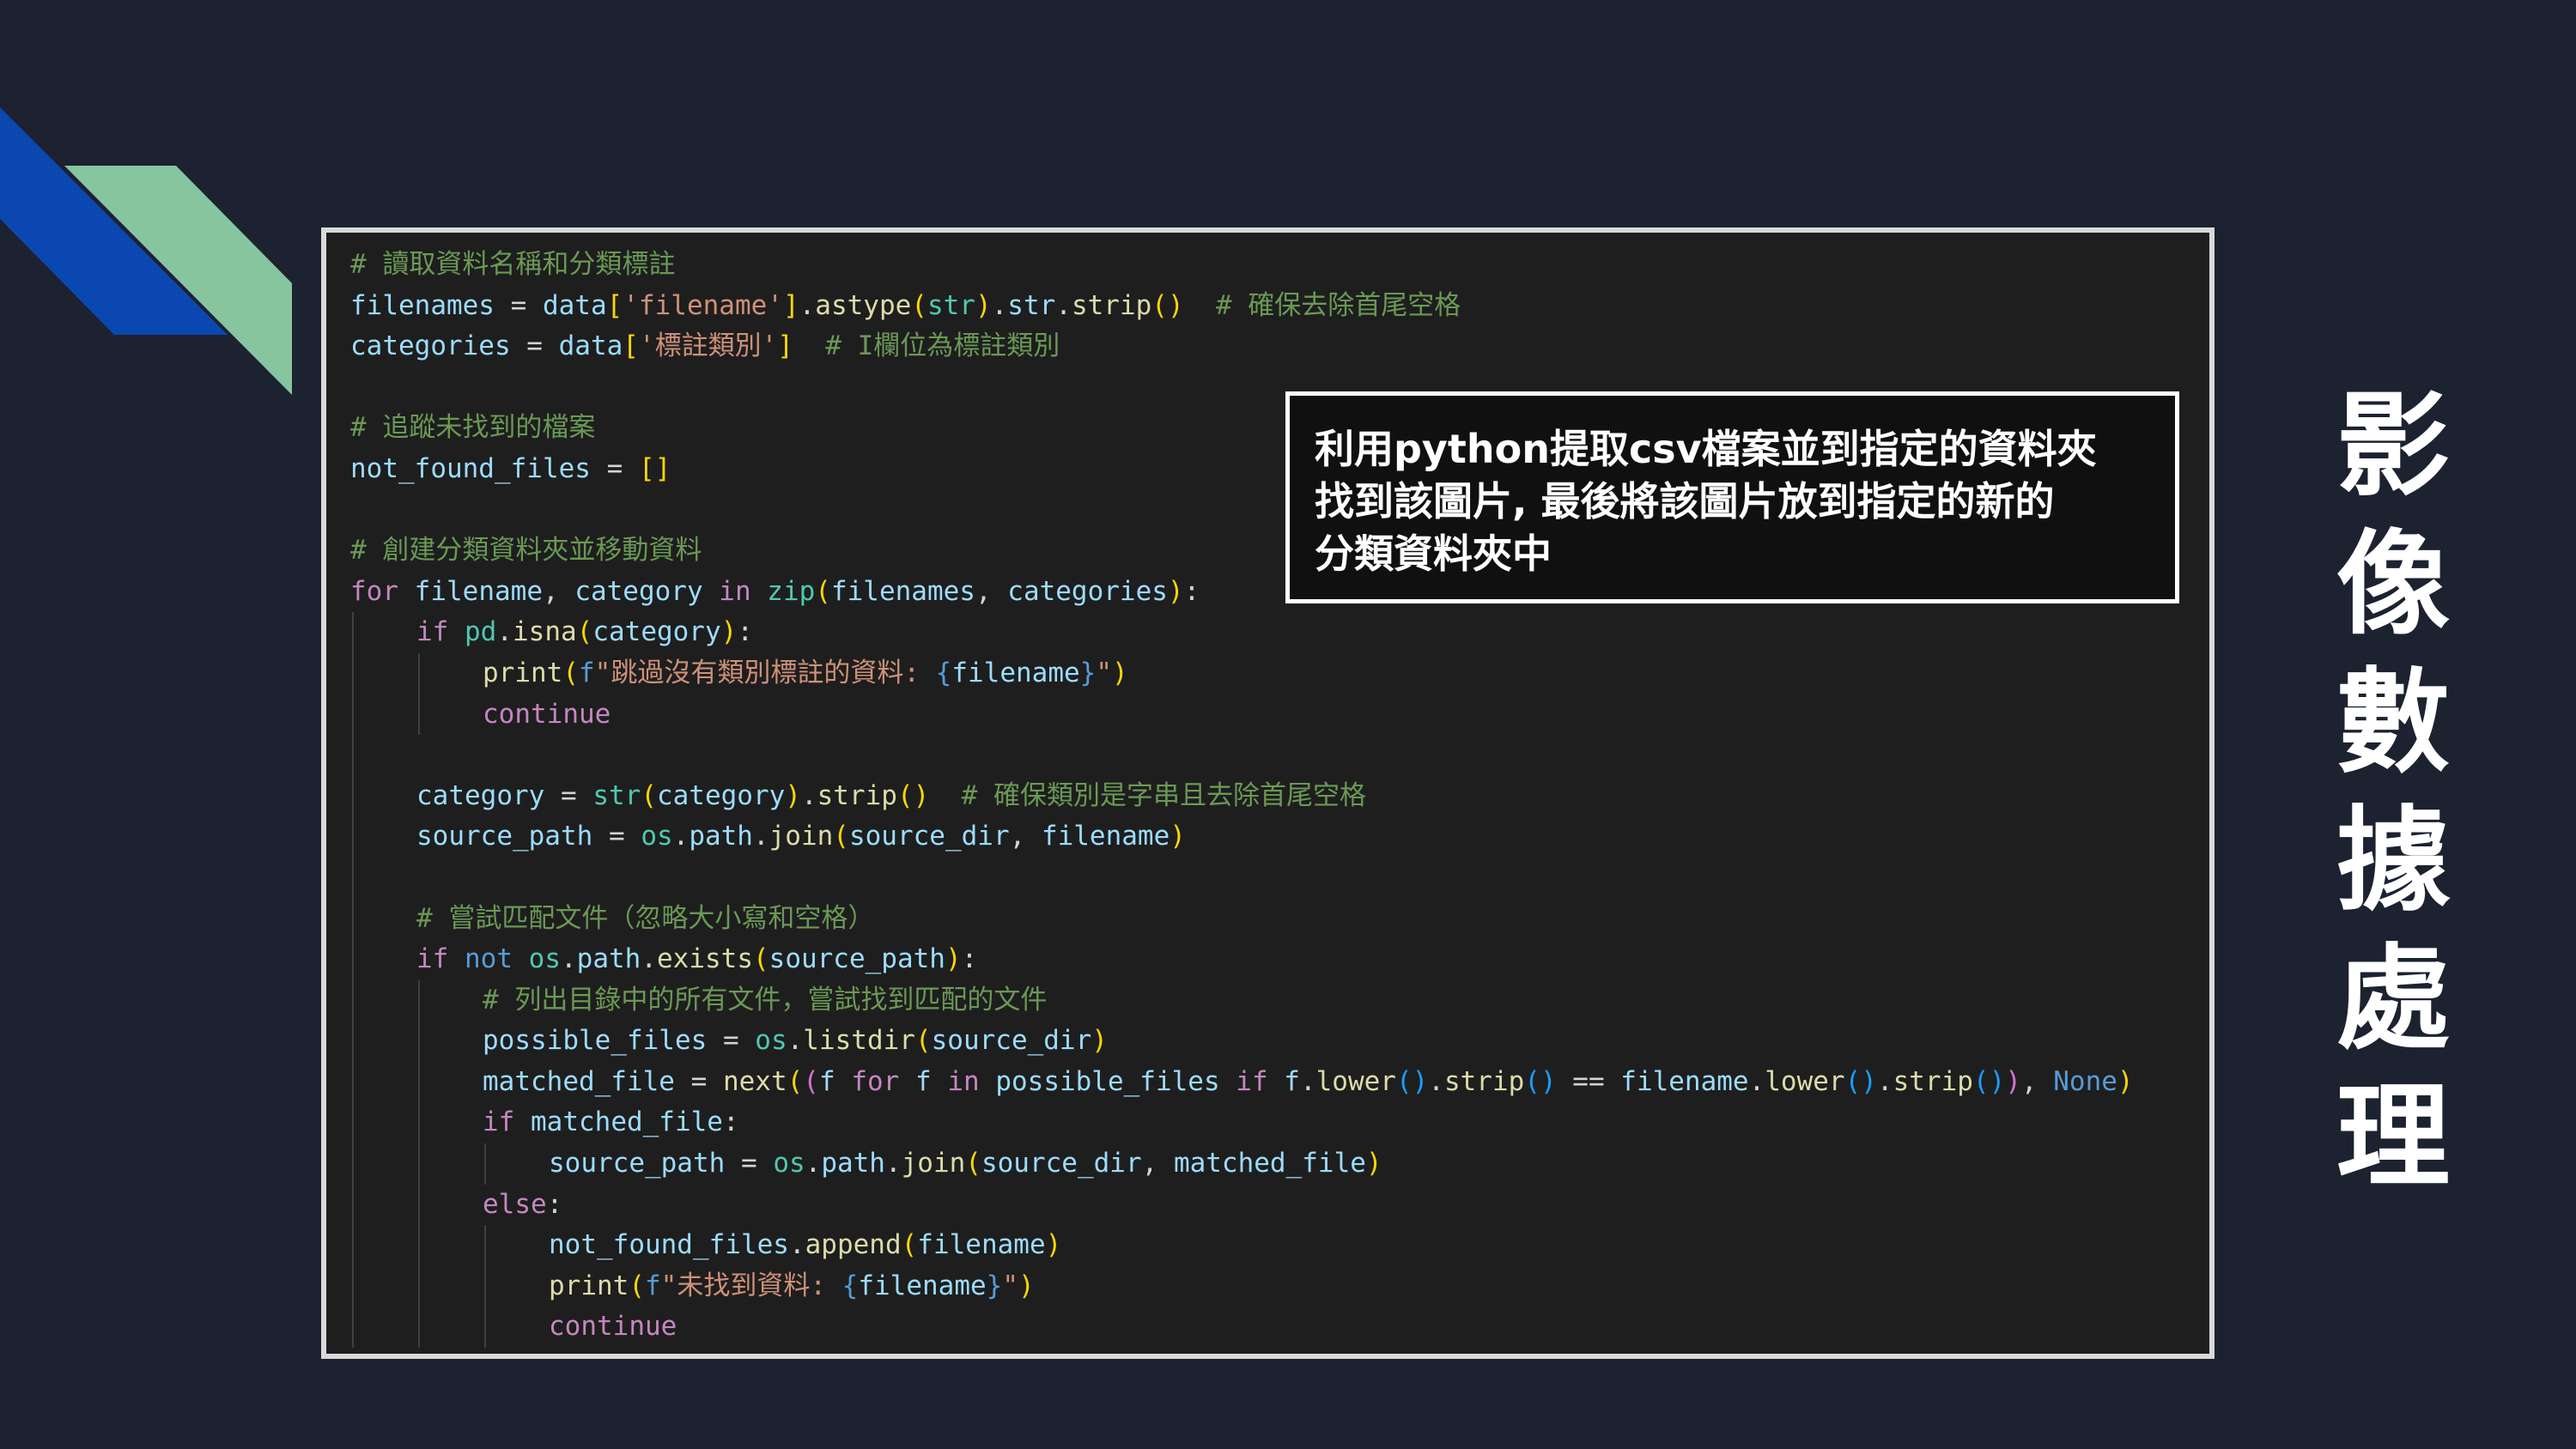 Image resolution: width=2576 pixels, height=1449 pixels. Describe the element at coordinates (1279, 673) in the screenshot. I see `code-line: print(f"跳過沒有類別標註的資料: {filename}")` at that location.